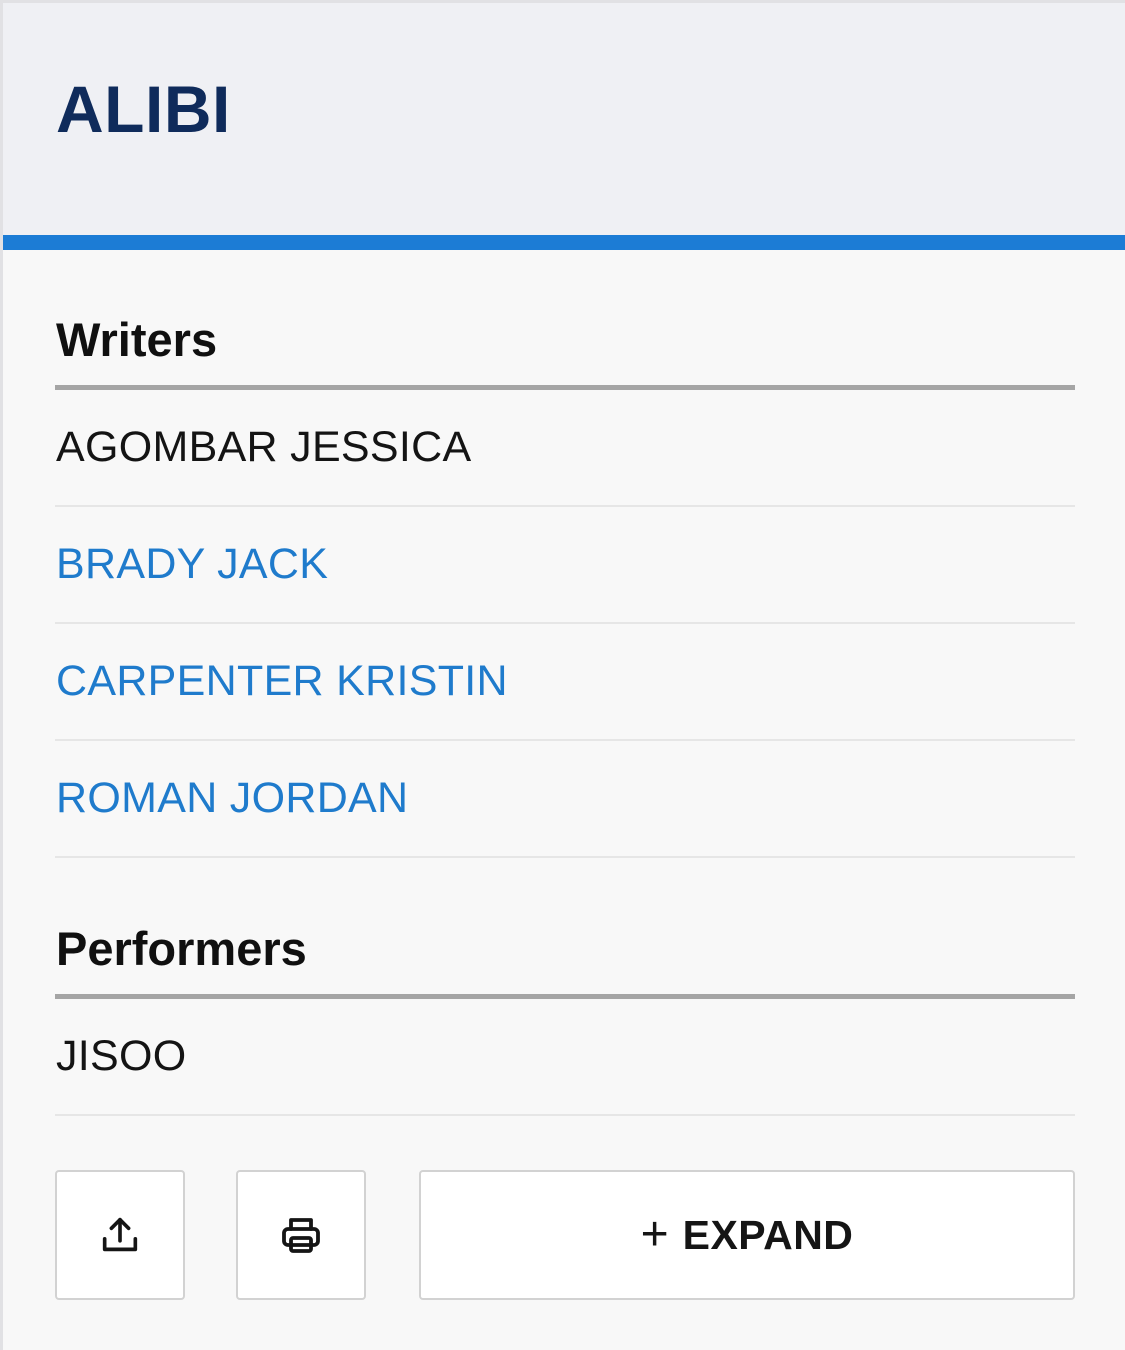 The height and width of the screenshot is (1350, 1125). Describe the element at coordinates (654, 1234) in the screenshot. I see `plus-icon: +` at that location.